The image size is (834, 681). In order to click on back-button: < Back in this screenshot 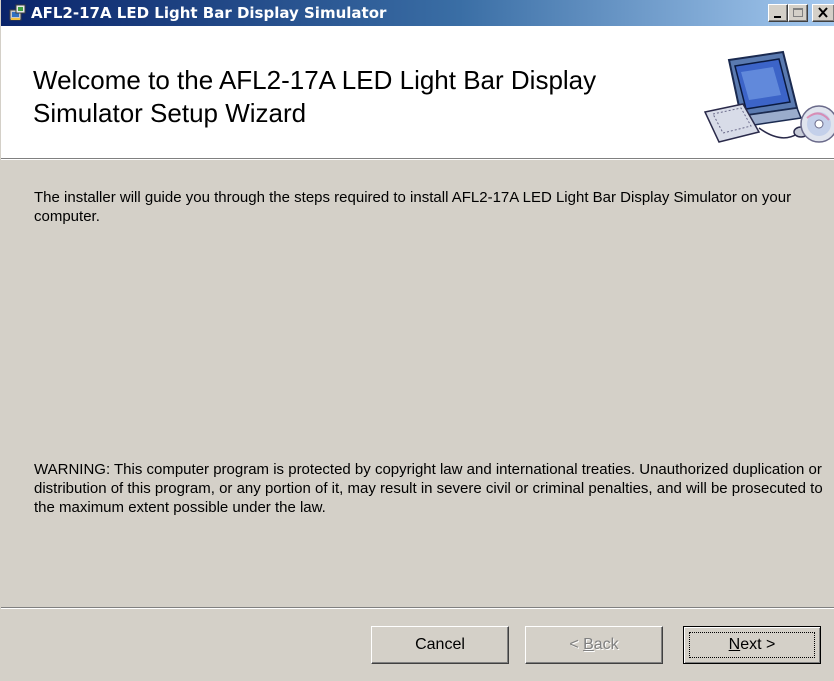, I will do `click(594, 645)`.